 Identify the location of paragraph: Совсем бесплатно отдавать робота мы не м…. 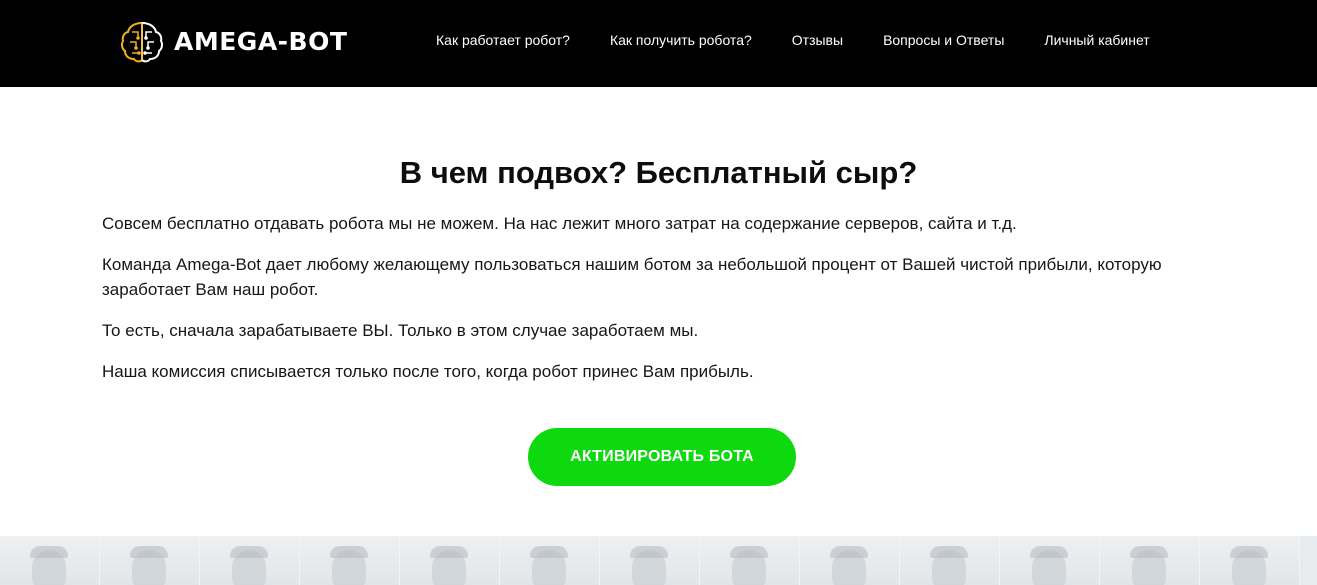
(559, 223).